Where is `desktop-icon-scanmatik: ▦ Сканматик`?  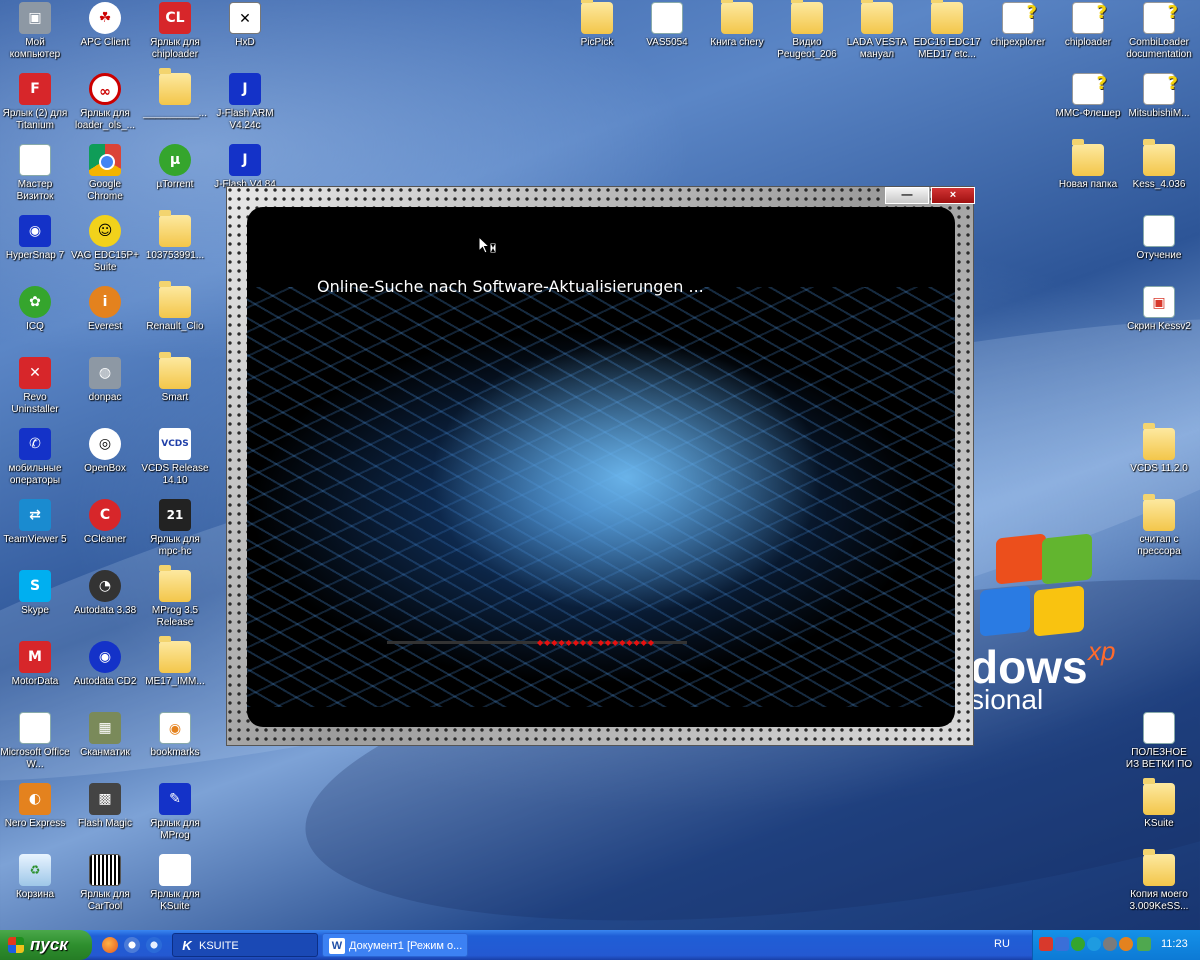
desktop-icon-scanmatik: ▦ Сканматик is located at coordinates (105, 734).